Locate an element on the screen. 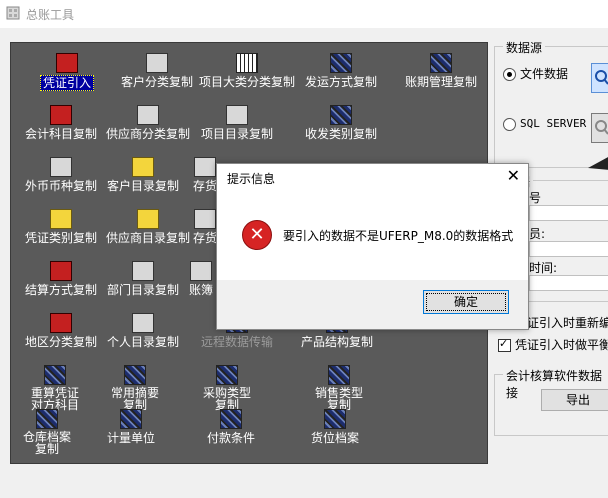 Image resolution: width=608 pixels, height=498 pixels. ok-button: 确定 is located at coordinates (466, 302).